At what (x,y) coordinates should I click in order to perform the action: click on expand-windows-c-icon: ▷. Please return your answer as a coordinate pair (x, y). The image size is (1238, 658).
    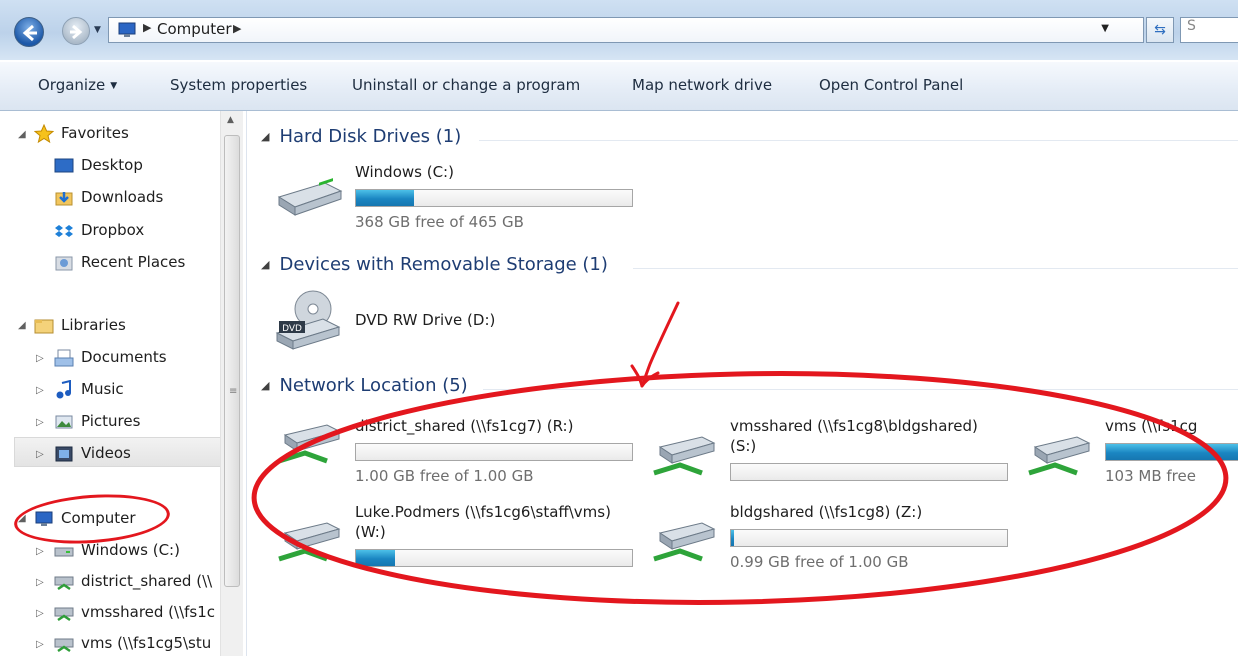
    Looking at the image, I should click on (40, 551).